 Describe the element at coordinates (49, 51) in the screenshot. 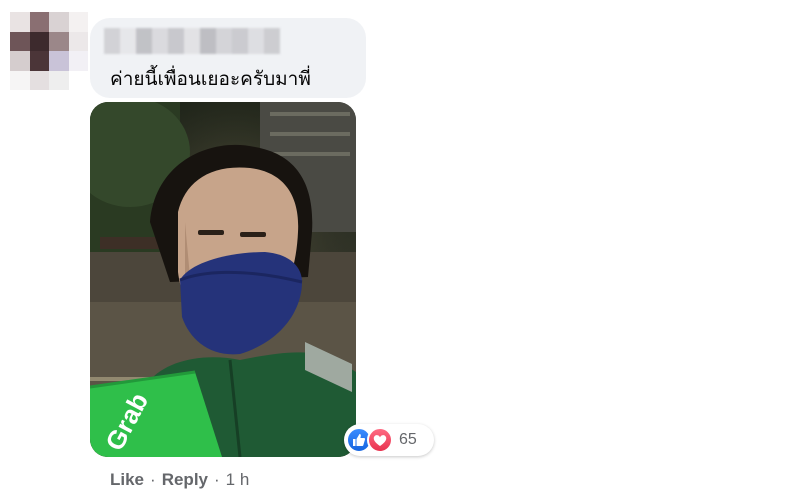

I see `commenter-avatar` at that location.